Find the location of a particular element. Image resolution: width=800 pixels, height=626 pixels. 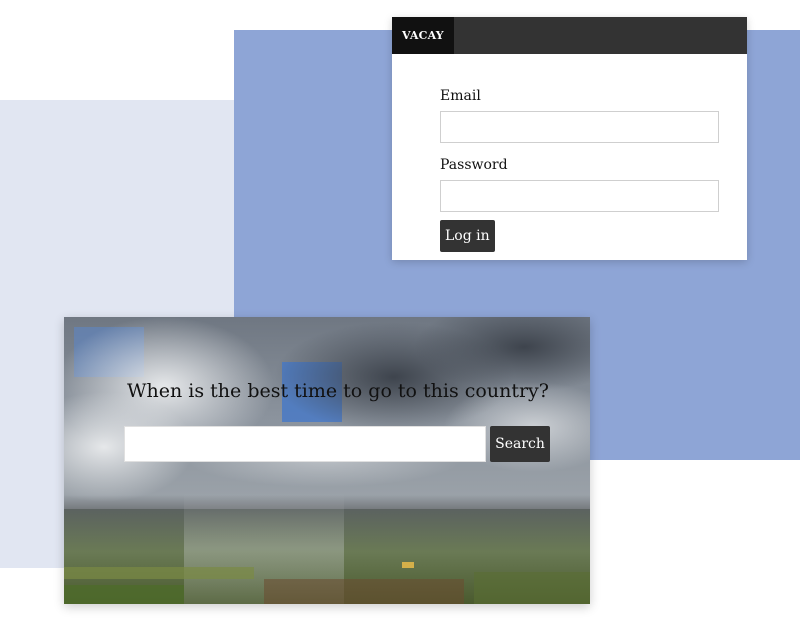

search-button: Search is located at coordinates (520, 444).